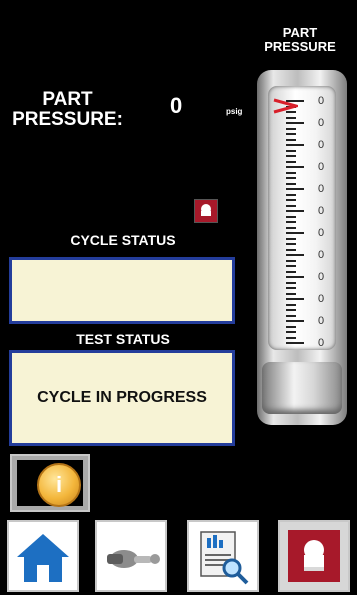 This screenshot has width=357, height=595. Describe the element at coordinates (67, 119) in the screenshot. I see `part-label-line2: PRESSURE:` at that location.